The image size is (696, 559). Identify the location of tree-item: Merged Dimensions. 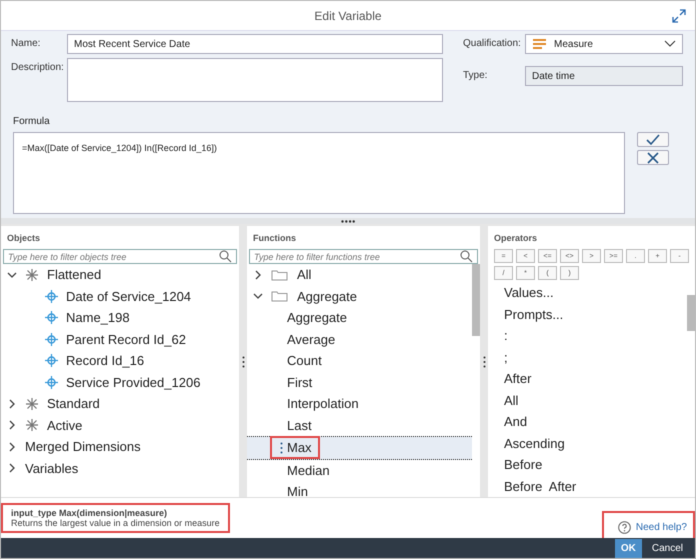
(120, 447).